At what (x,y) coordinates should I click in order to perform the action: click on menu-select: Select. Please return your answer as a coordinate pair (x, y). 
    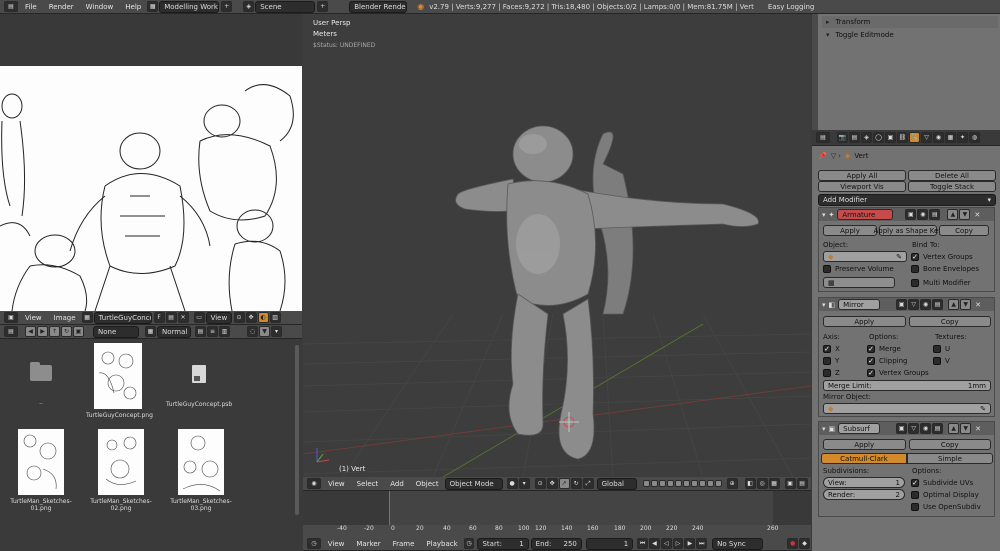
    Looking at the image, I should click on (368, 484).